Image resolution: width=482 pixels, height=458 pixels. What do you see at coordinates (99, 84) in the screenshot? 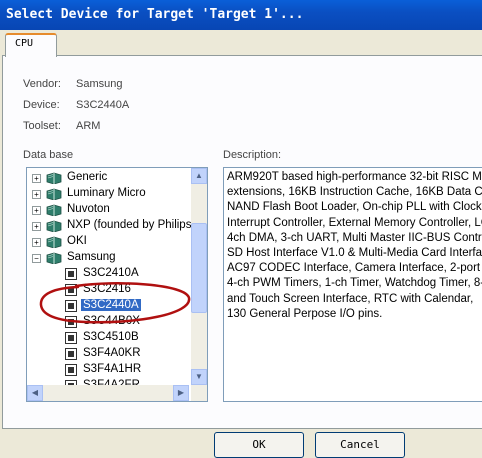
I see `vendor-value: Samsung` at bounding box center [99, 84].